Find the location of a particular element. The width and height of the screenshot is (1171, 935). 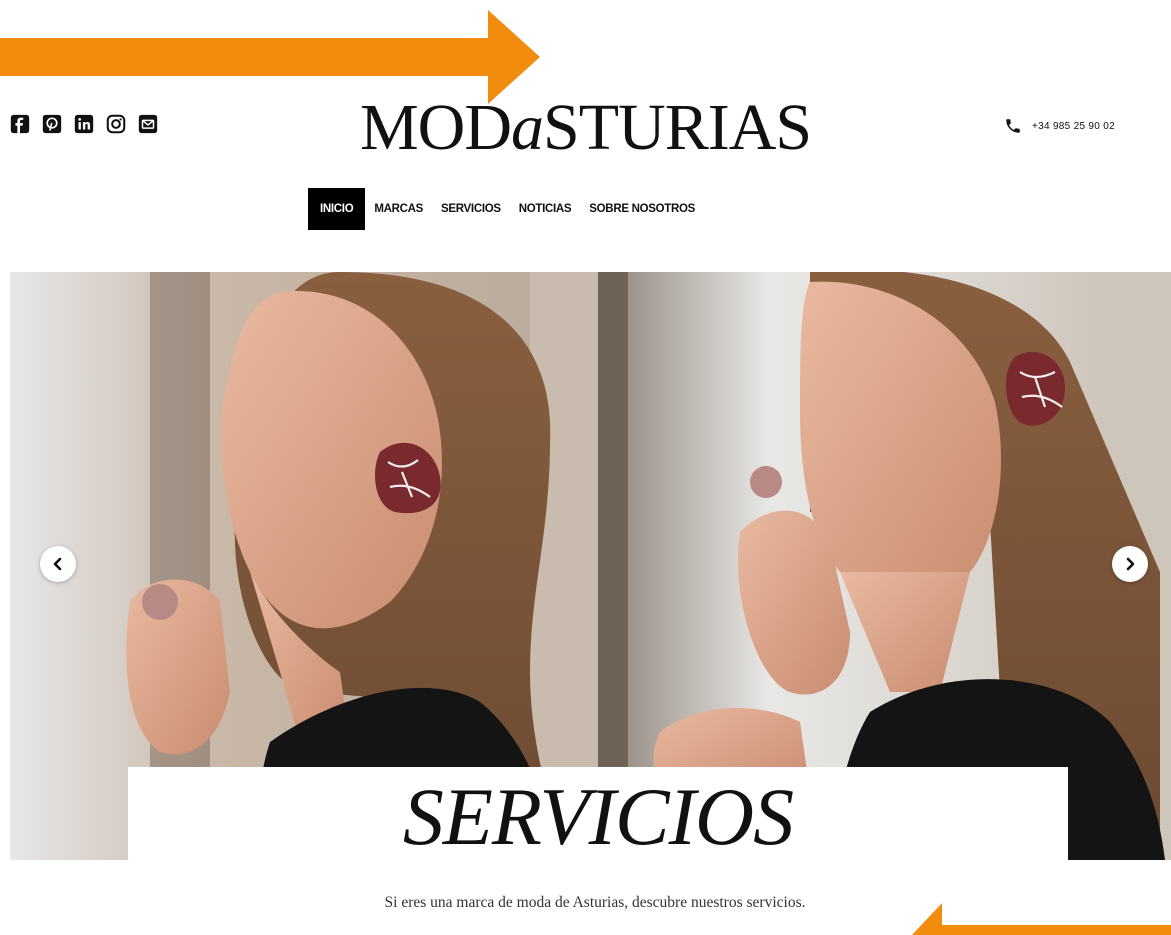

nav-item-sobre-nosotros: SOBRE NOSOTROS is located at coordinates (642, 209).